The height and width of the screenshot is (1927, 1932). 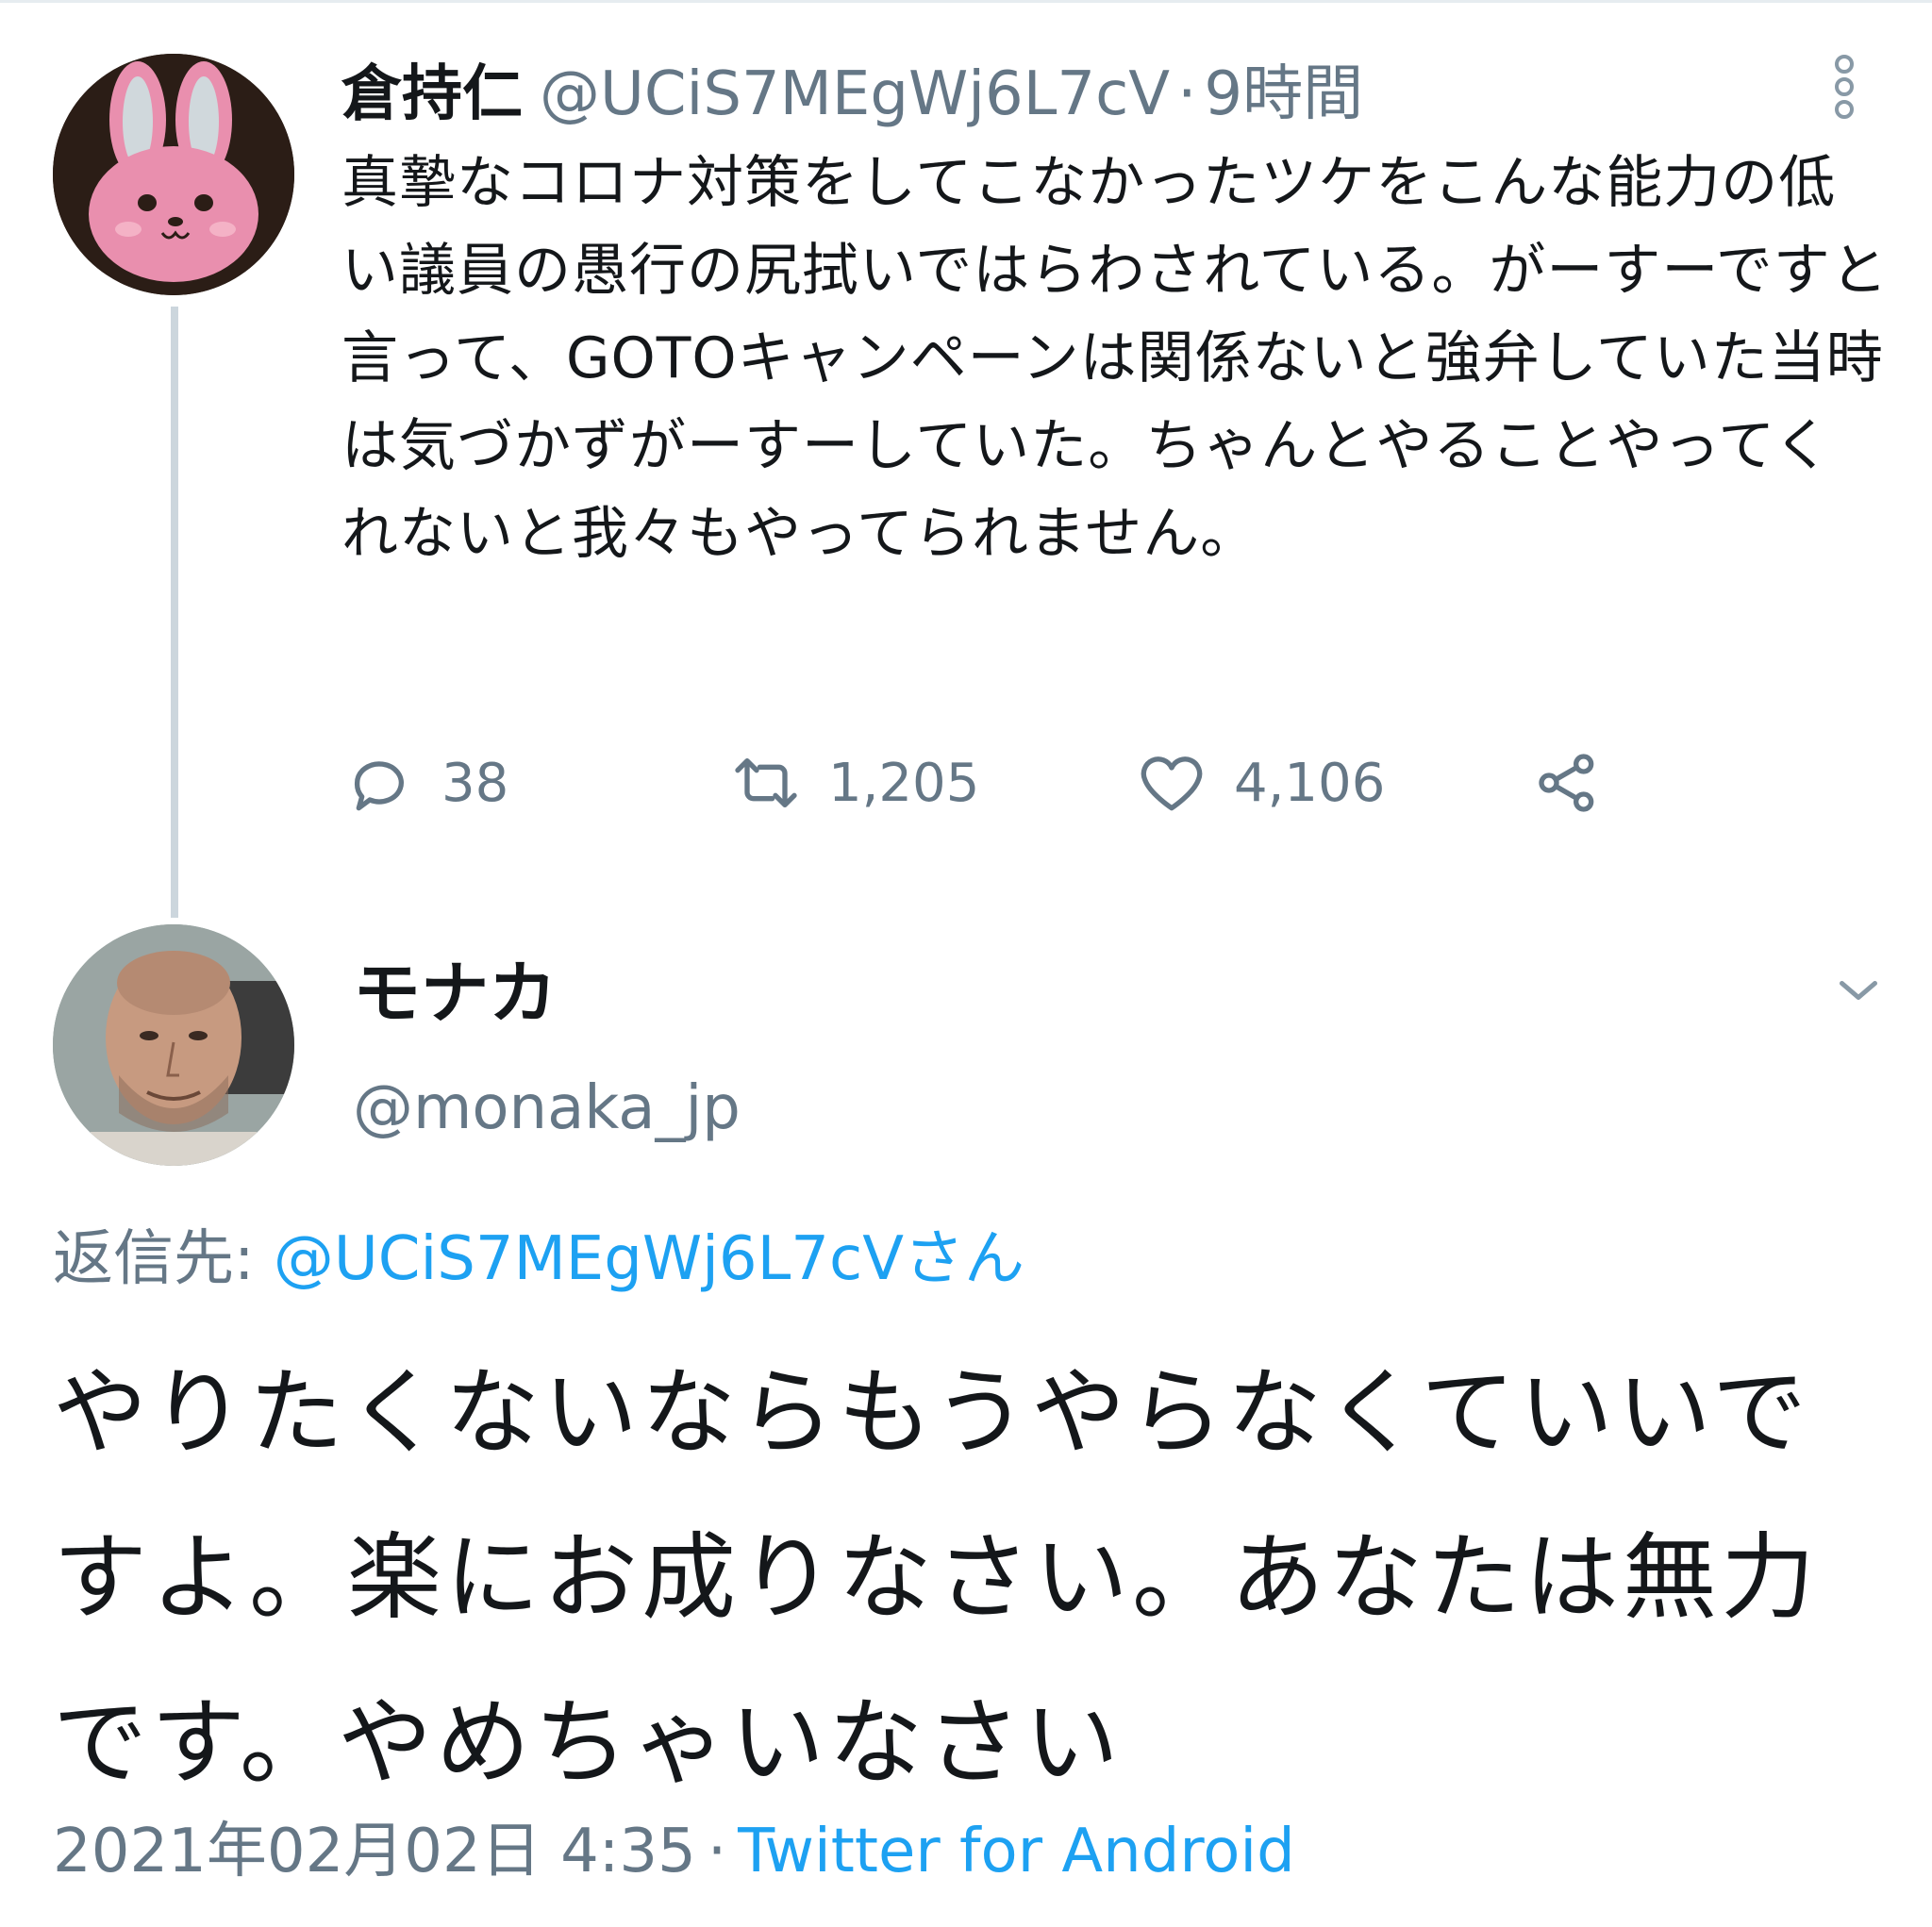 What do you see at coordinates (966, 2) in the screenshot?
I see `top-divider` at bounding box center [966, 2].